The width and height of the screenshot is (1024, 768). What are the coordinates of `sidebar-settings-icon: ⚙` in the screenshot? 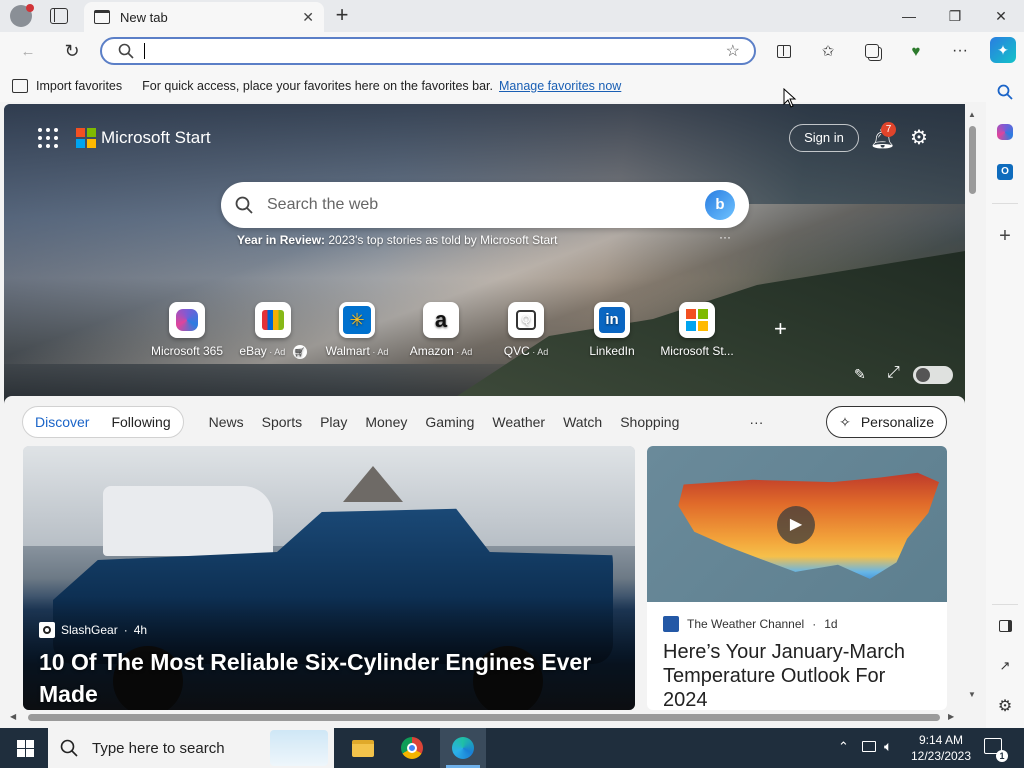 It's located at (1005, 706).